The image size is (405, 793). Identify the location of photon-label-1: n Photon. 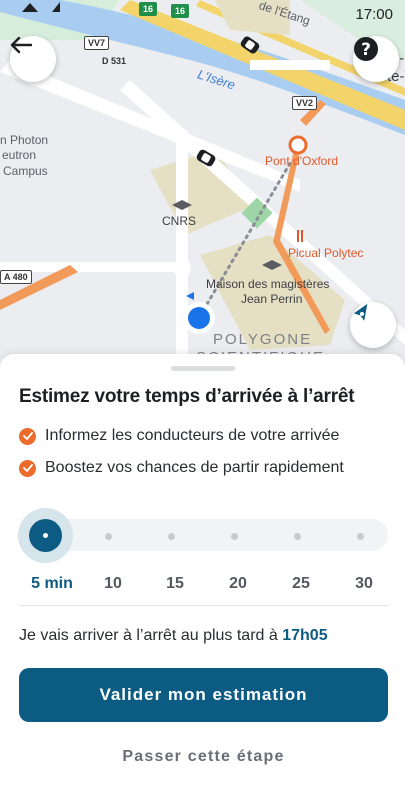
(24, 140).